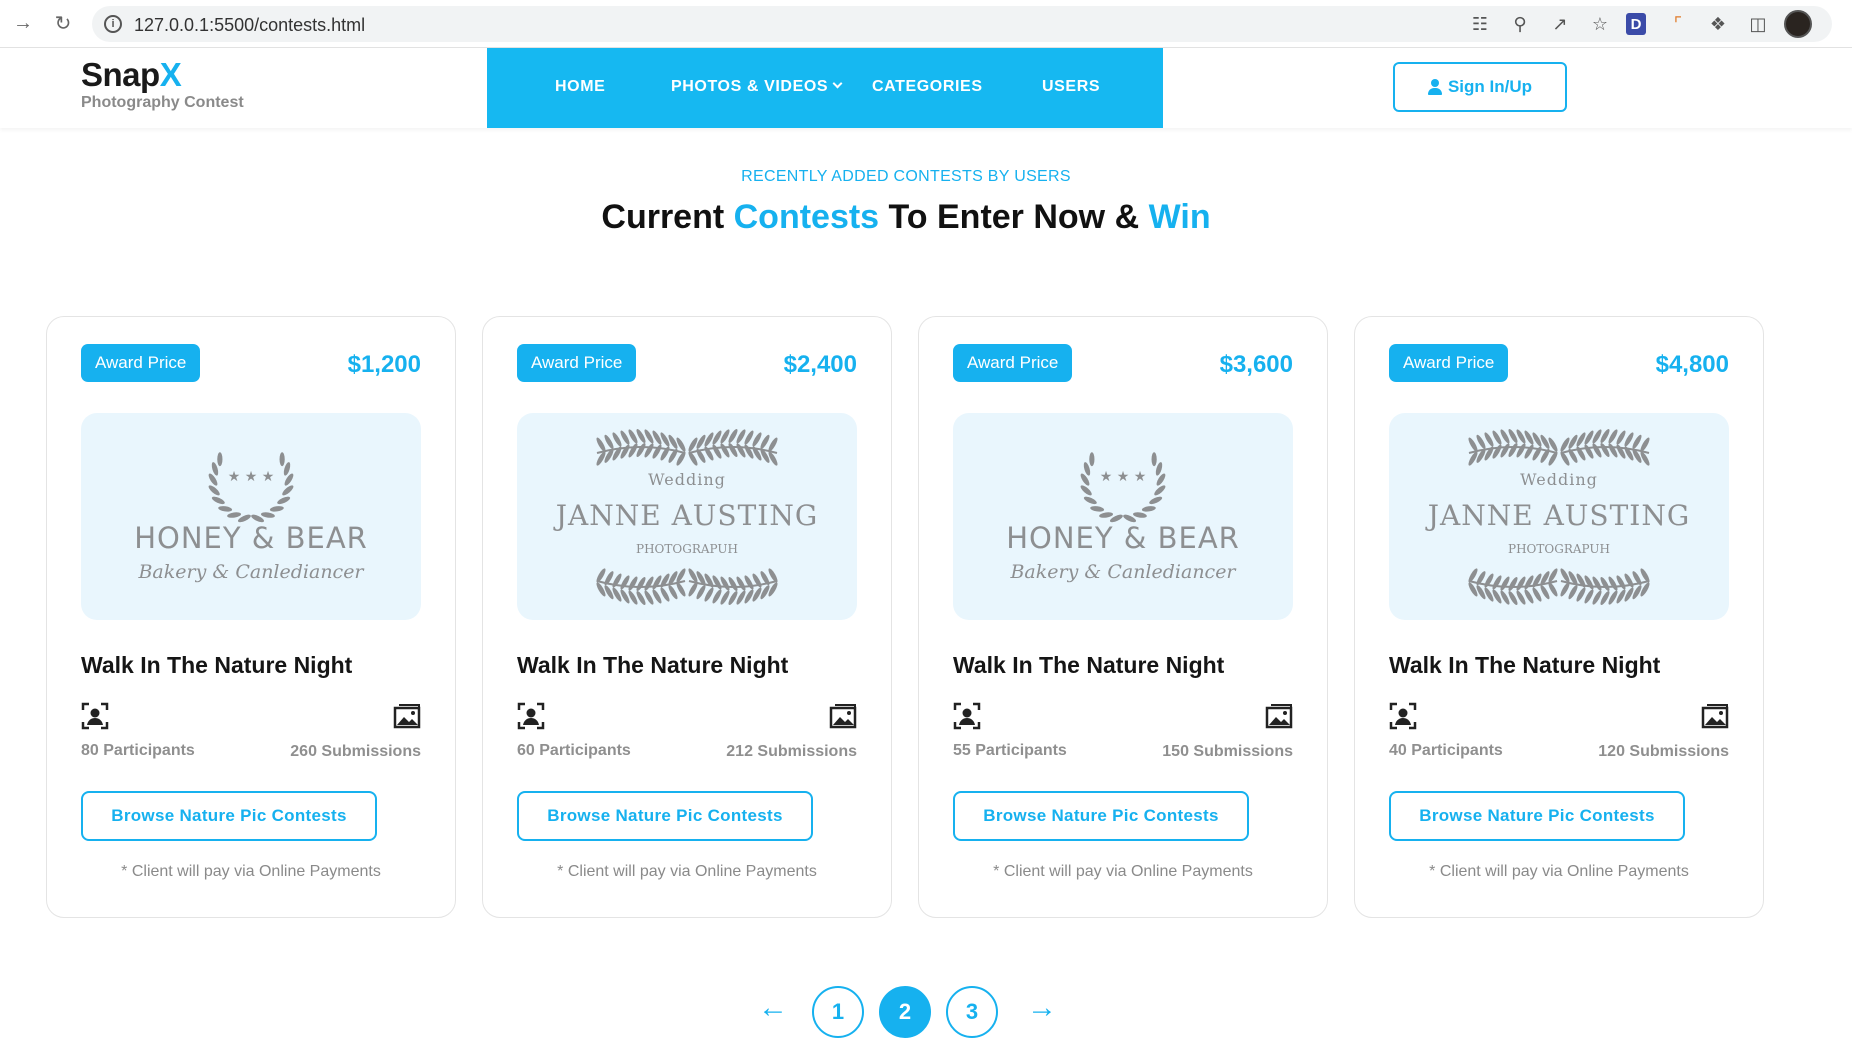  I want to click on award-price: $1,200, so click(384, 364).